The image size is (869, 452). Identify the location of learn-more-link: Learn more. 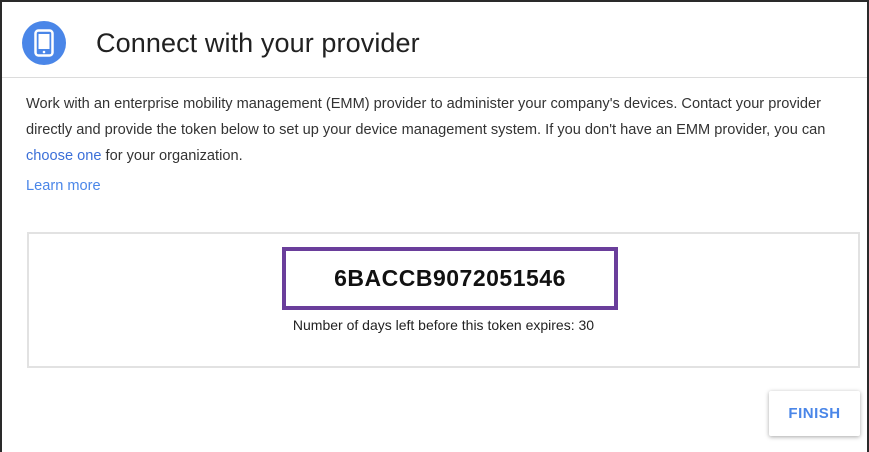
(63, 186).